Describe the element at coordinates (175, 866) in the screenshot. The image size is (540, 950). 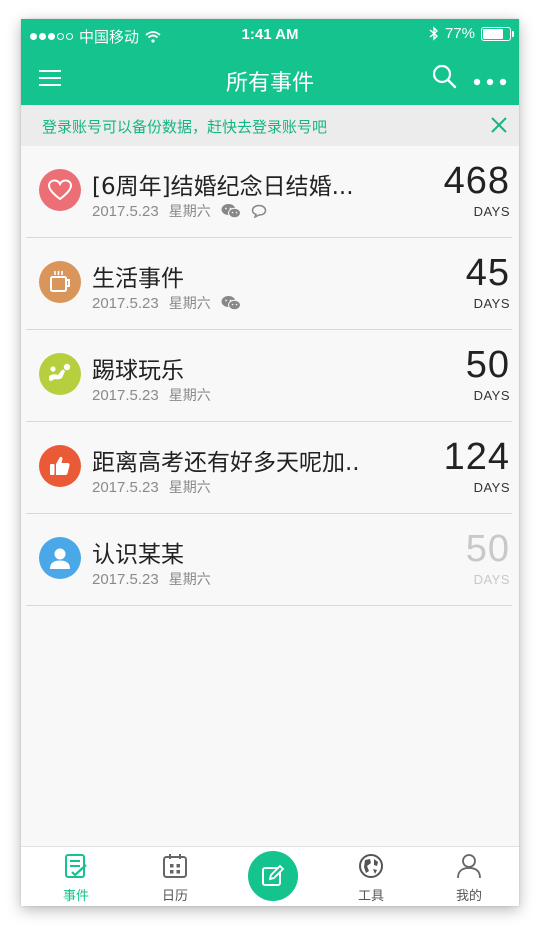
I see `calendar-icon` at that location.